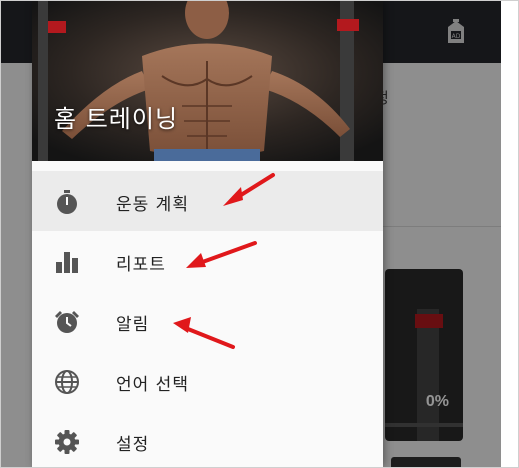 This screenshot has width=519, height=468. I want to click on menu-item-label: 언어 선택, so click(152, 385).